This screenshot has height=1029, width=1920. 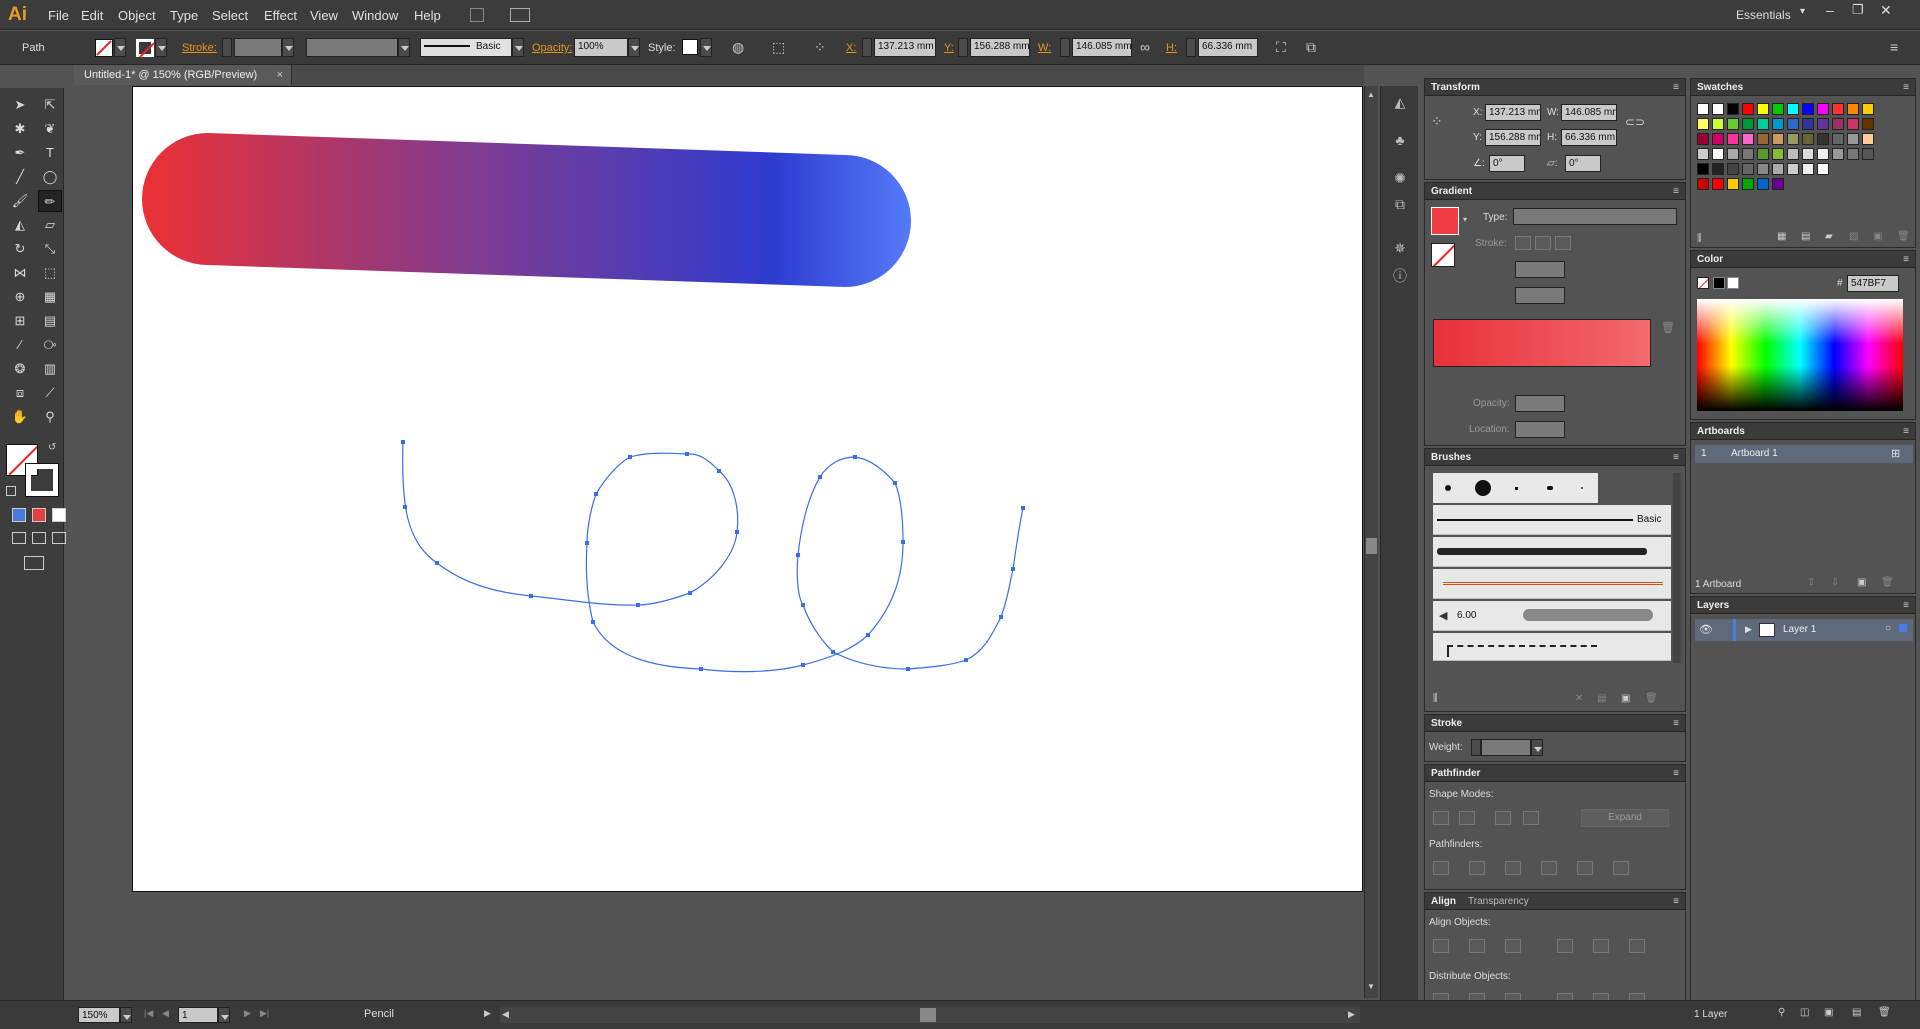 I want to click on draw-inside-icon, so click(x=59, y=538).